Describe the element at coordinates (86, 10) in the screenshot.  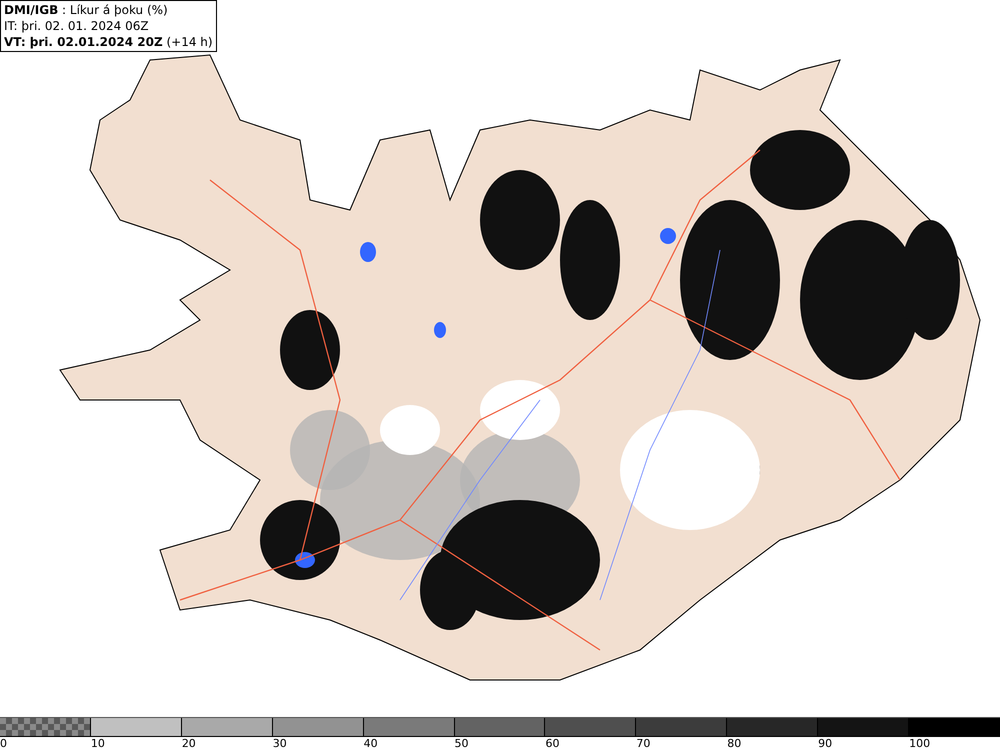
I see `map-title: DMI/IGB : Líkur á þoku (%)` at that location.